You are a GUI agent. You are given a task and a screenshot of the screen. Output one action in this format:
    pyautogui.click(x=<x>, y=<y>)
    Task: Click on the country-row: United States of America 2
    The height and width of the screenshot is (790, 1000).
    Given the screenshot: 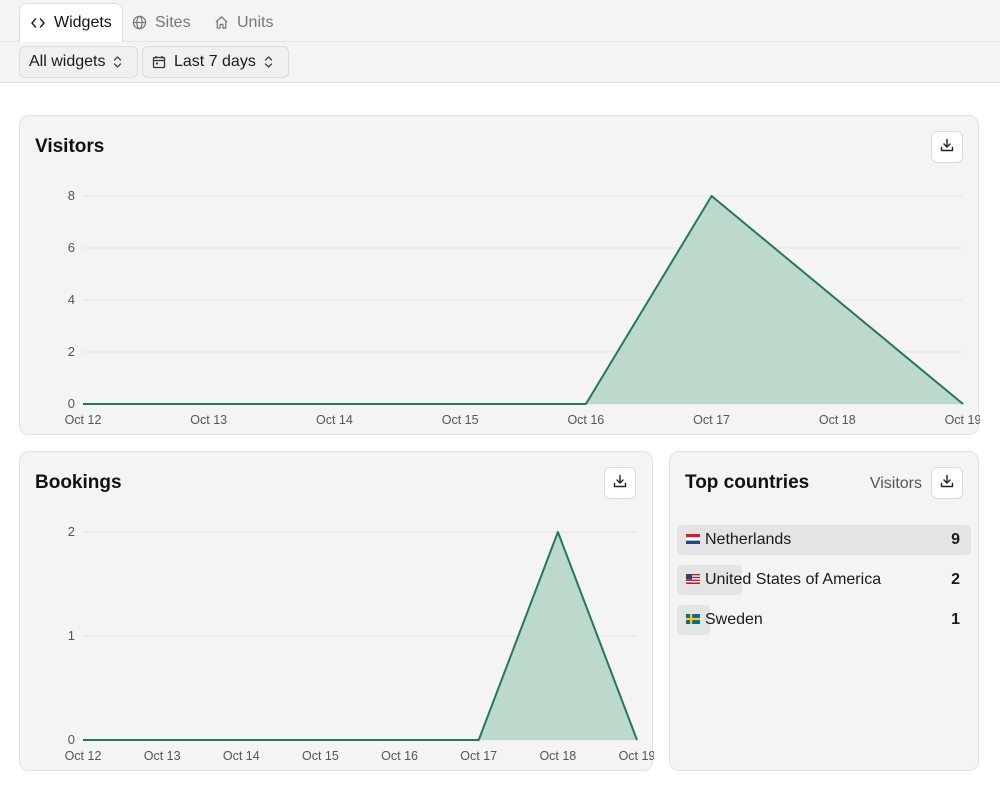 What is the action you would take?
    pyautogui.click(x=824, y=580)
    